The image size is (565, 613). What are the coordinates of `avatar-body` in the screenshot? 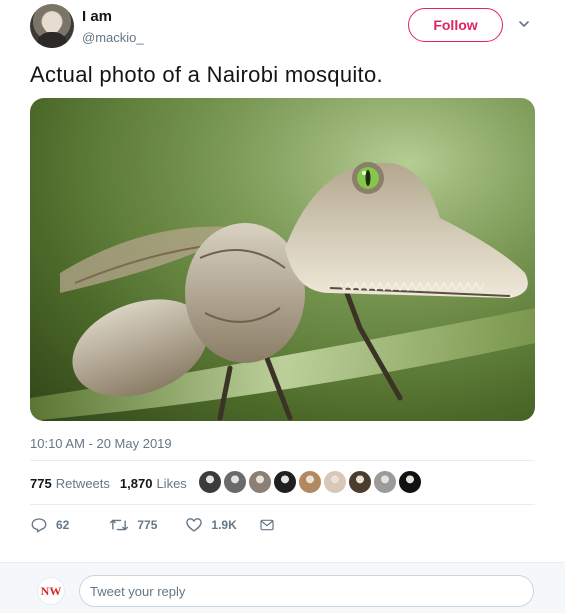 It's located at (52, 40).